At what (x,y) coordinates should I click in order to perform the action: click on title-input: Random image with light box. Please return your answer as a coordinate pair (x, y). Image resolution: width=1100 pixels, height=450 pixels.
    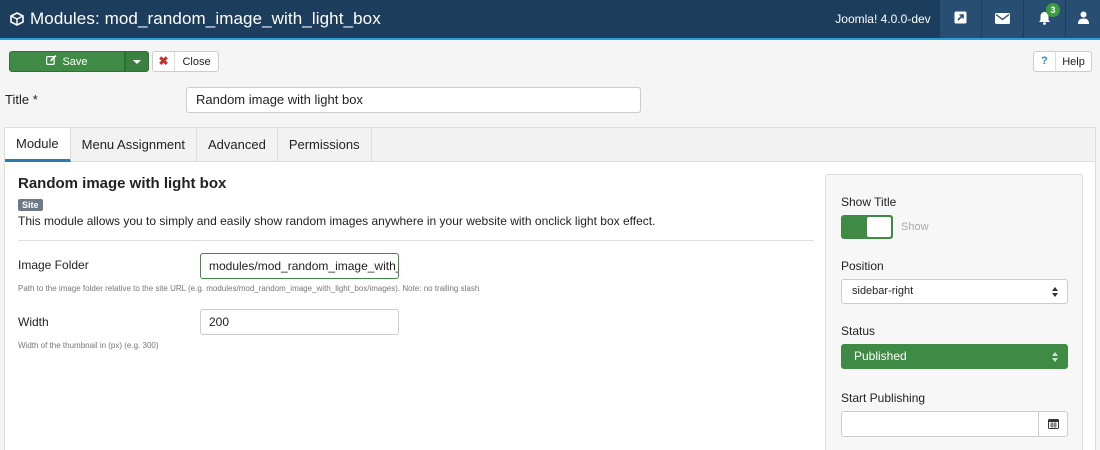
    Looking at the image, I should click on (413, 100).